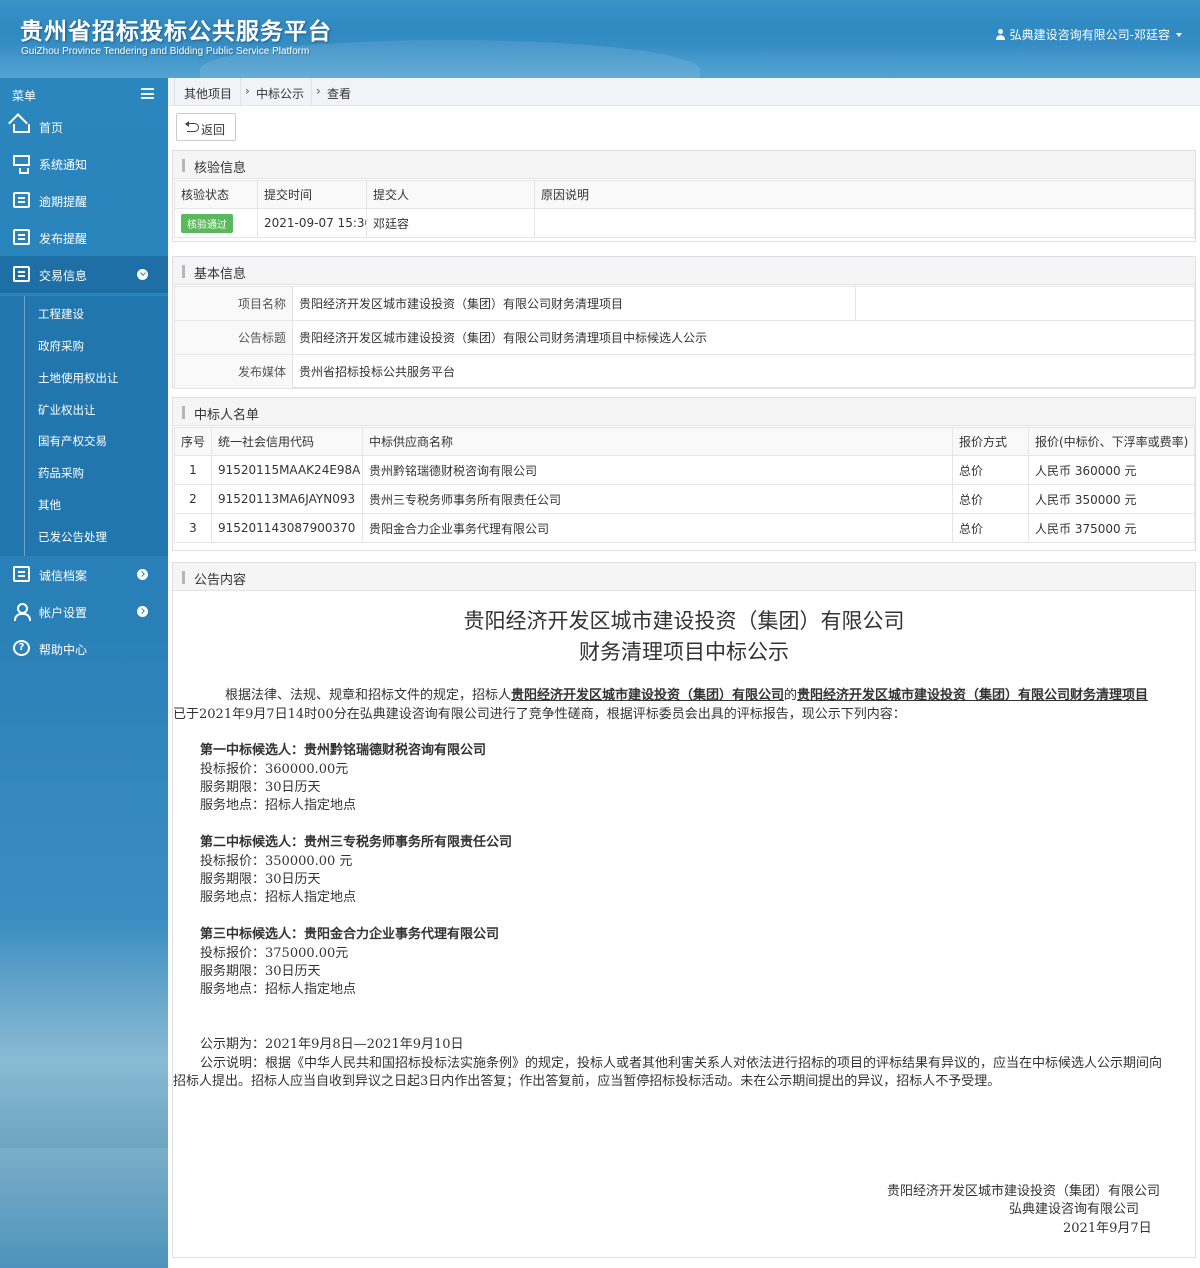 This screenshot has width=1200, height=1268. I want to click on credit-code: 91520113MA6JAYN093, so click(287, 499).